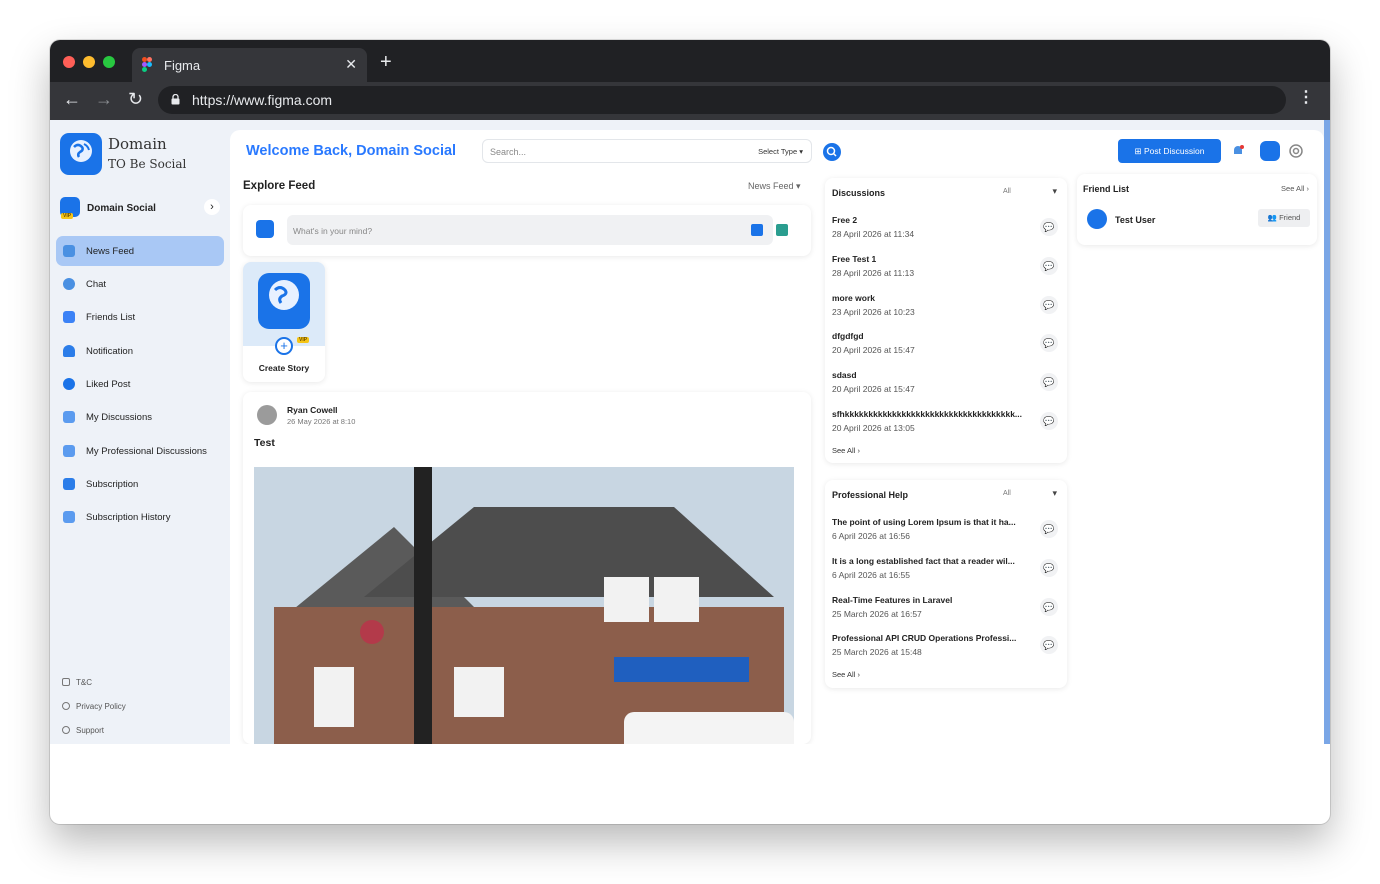  What do you see at coordinates (90, 730) in the screenshot?
I see `footer-link-label: Support` at bounding box center [90, 730].